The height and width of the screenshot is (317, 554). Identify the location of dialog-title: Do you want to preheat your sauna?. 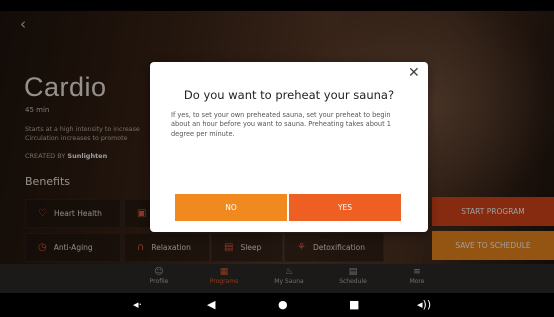
(289, 95).